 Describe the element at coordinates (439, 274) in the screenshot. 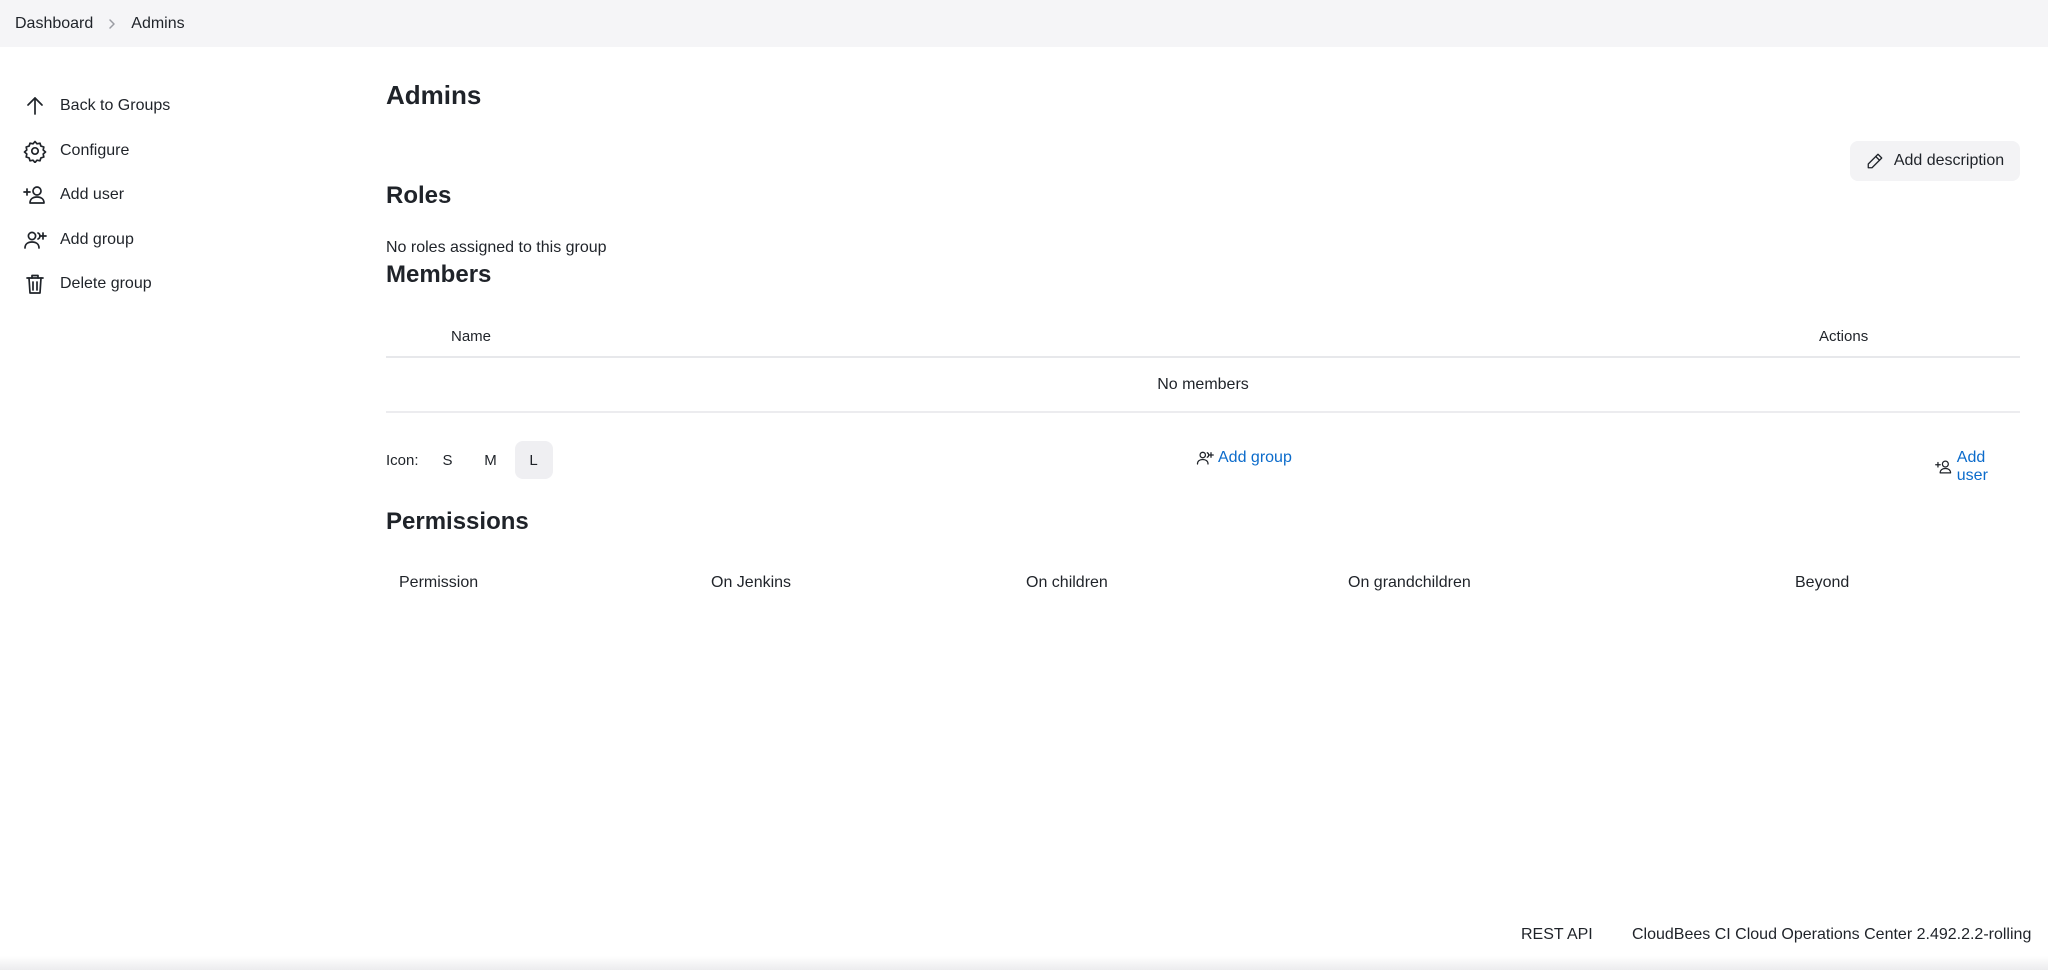

I see `members-heading: Members` at that location.